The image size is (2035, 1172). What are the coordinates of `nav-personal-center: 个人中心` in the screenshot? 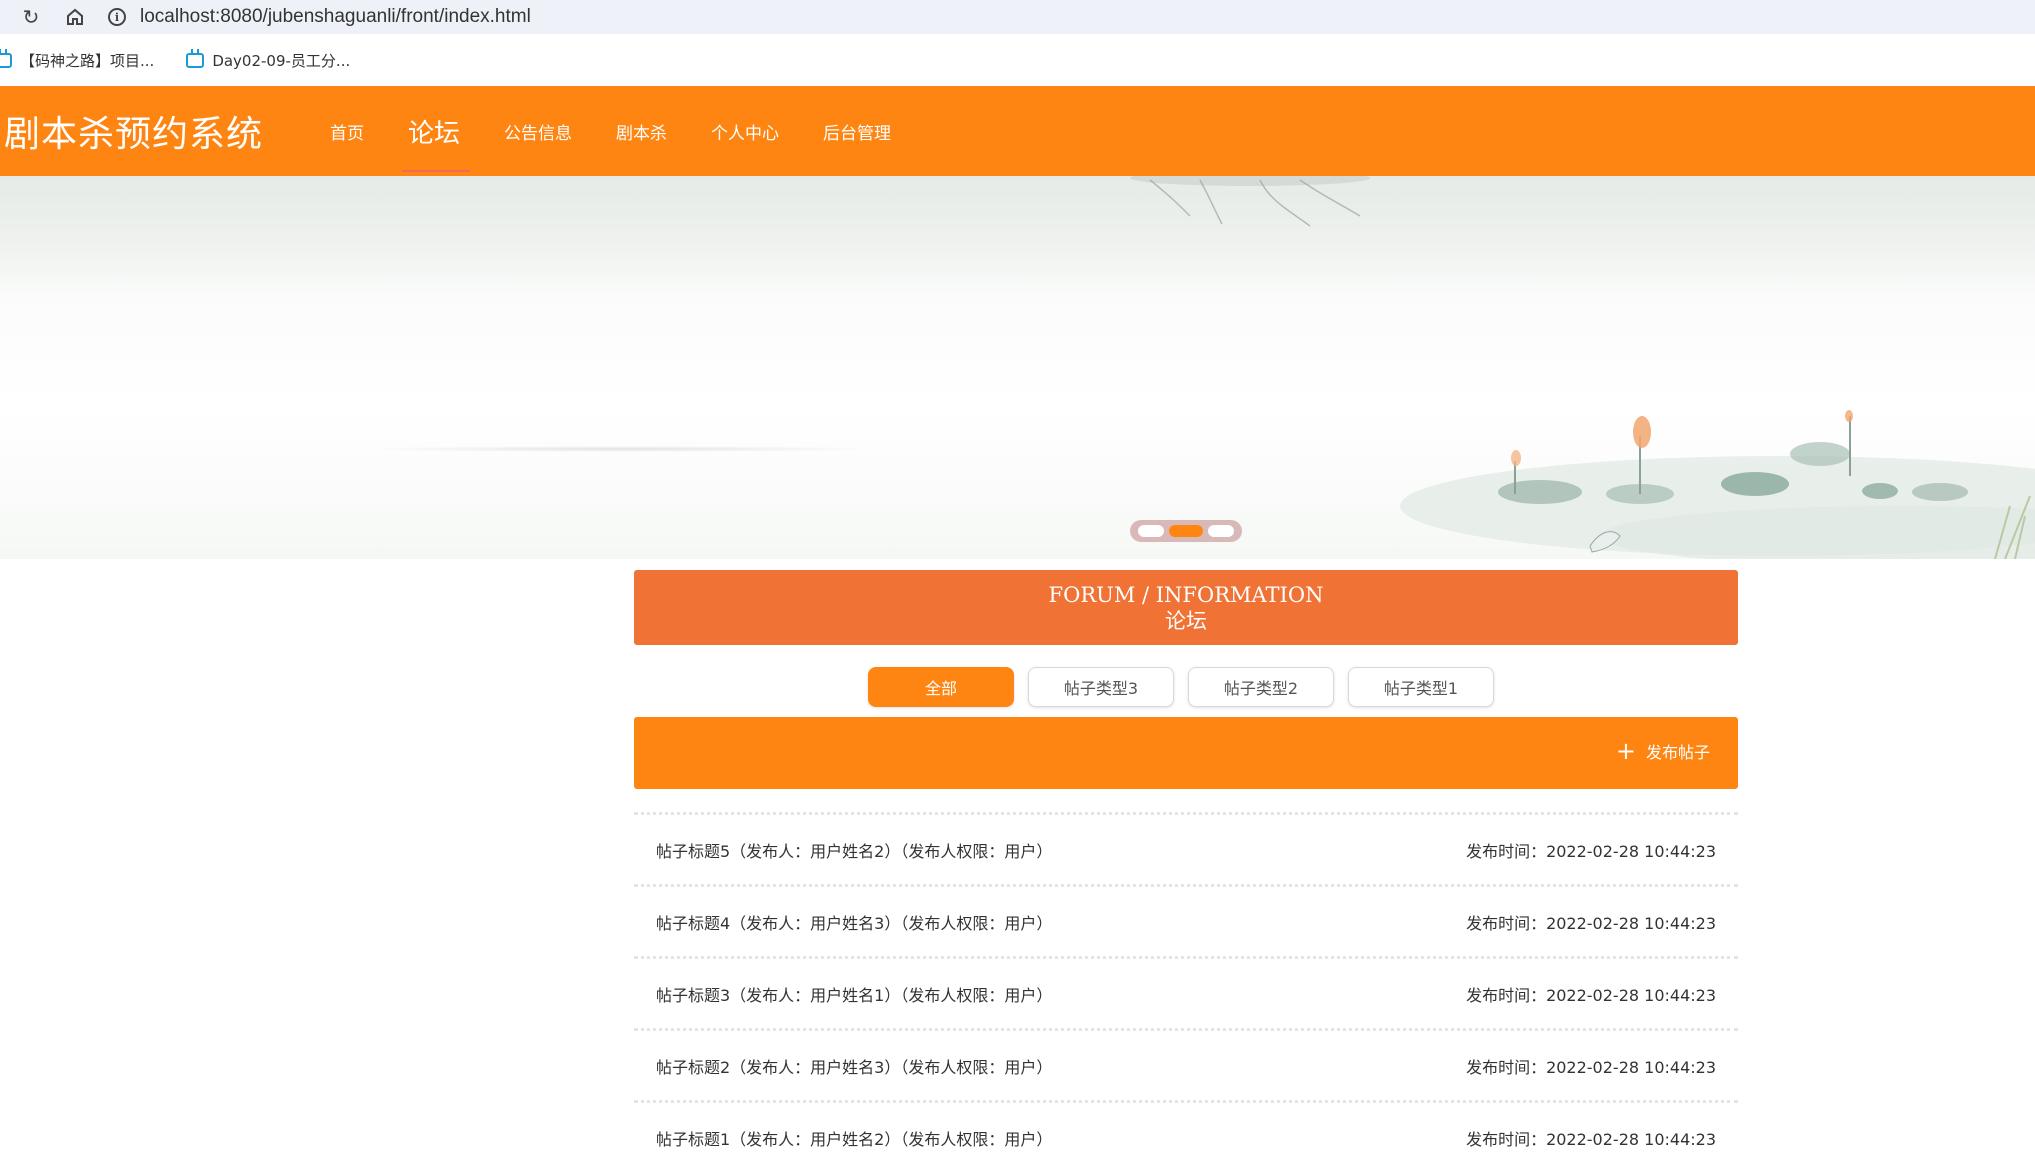 It's located at (745, 131).